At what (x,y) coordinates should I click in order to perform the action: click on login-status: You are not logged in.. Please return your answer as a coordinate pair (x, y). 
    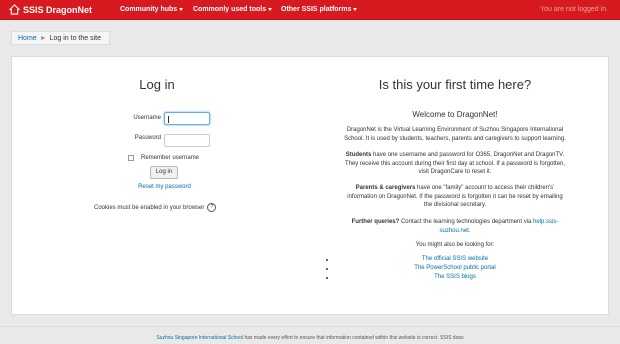
    Looking at the image, I should click on (574, 9).